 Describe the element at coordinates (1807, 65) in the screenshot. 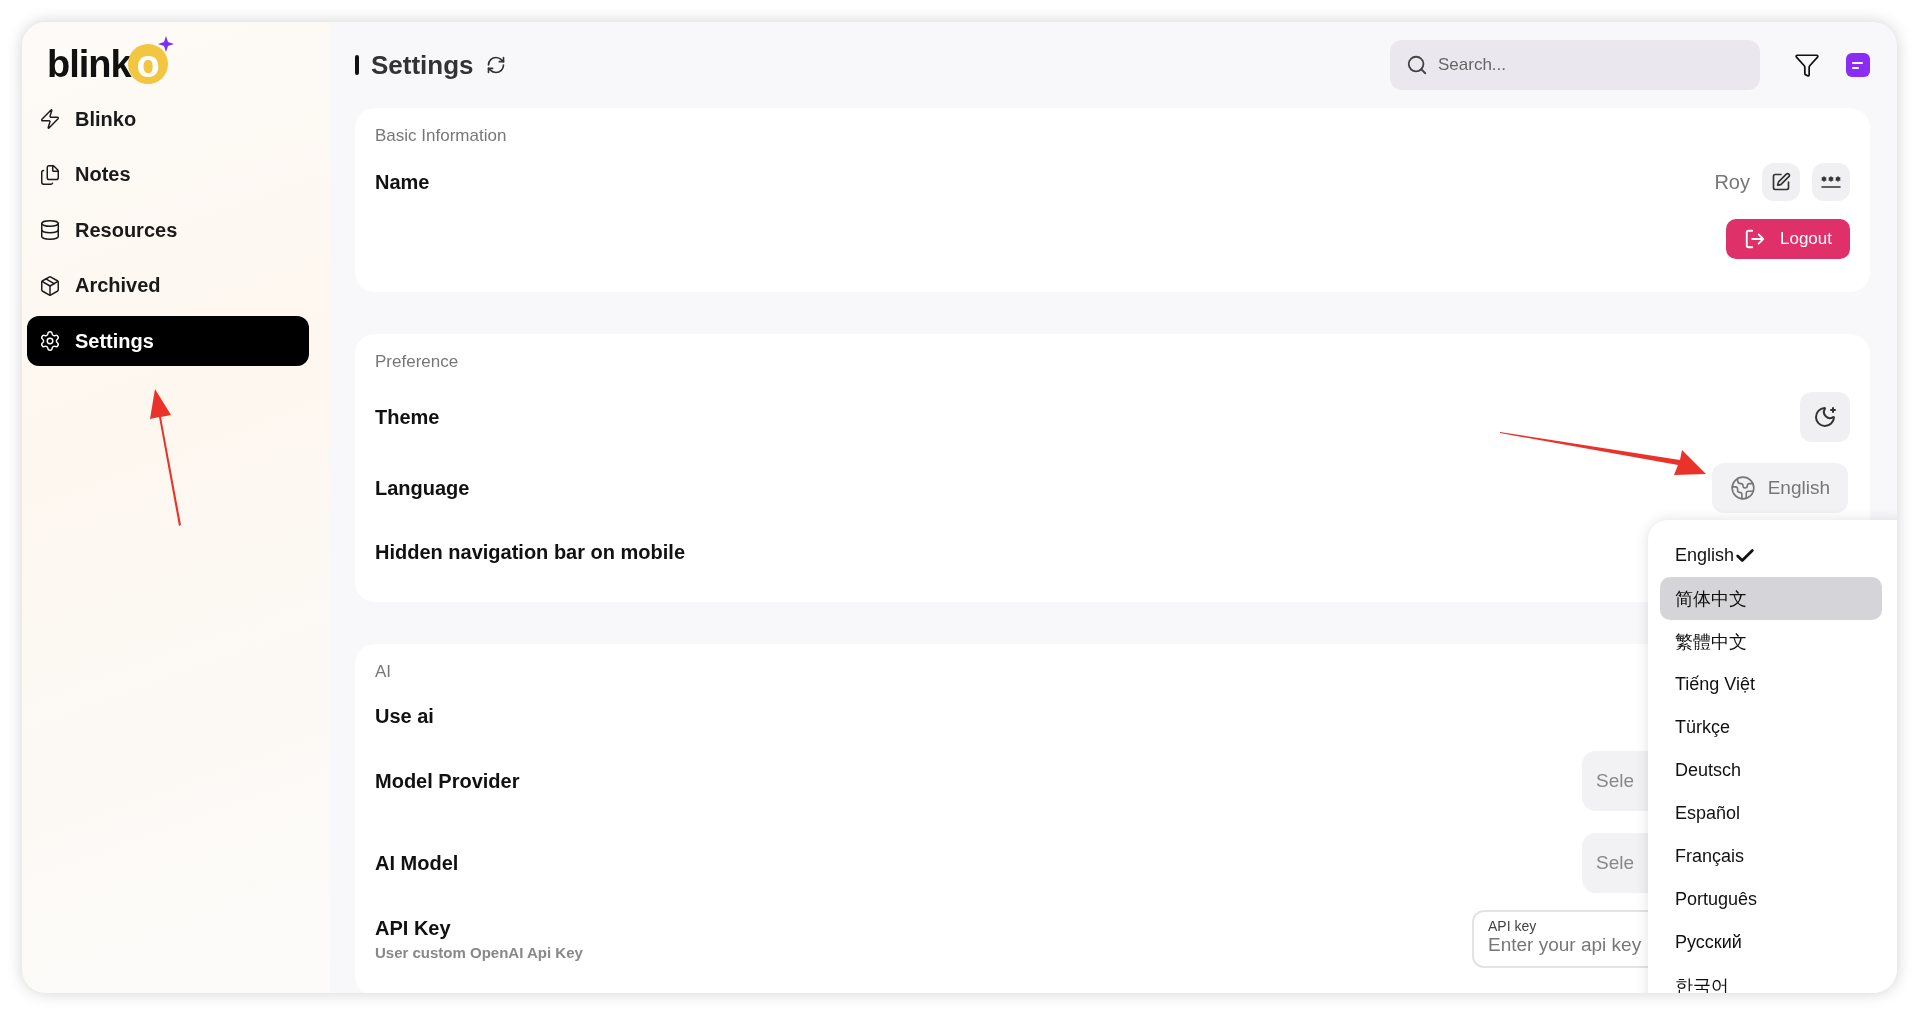

I see `filter-icon` at that location.